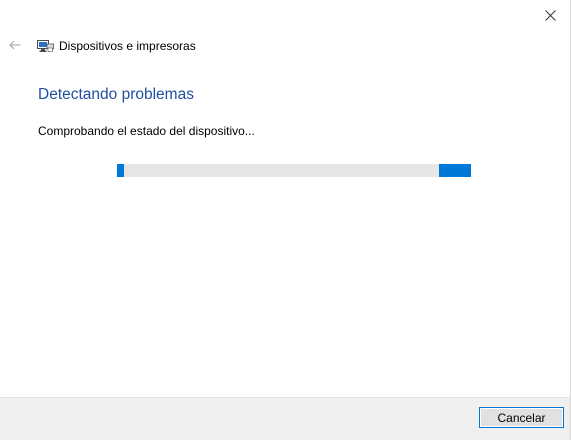  What do you see at coordinates (455, 170) in the screenshot?
I see `progress-indicator-right` at bounding box center [455, 170].